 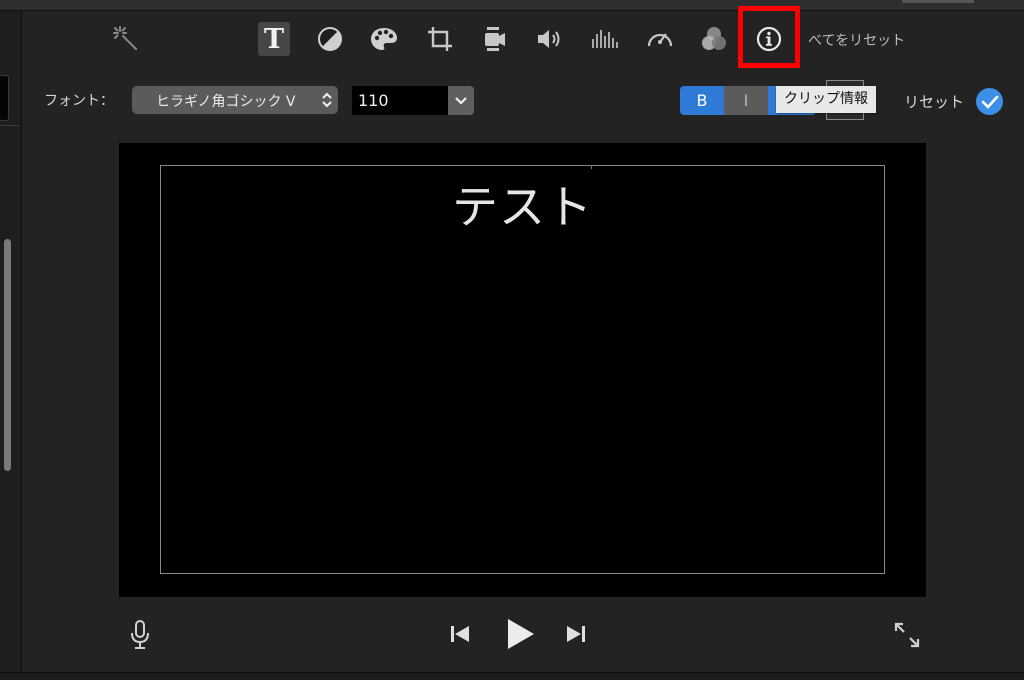 I want to click on crop-button, so click(x=440, y=39).